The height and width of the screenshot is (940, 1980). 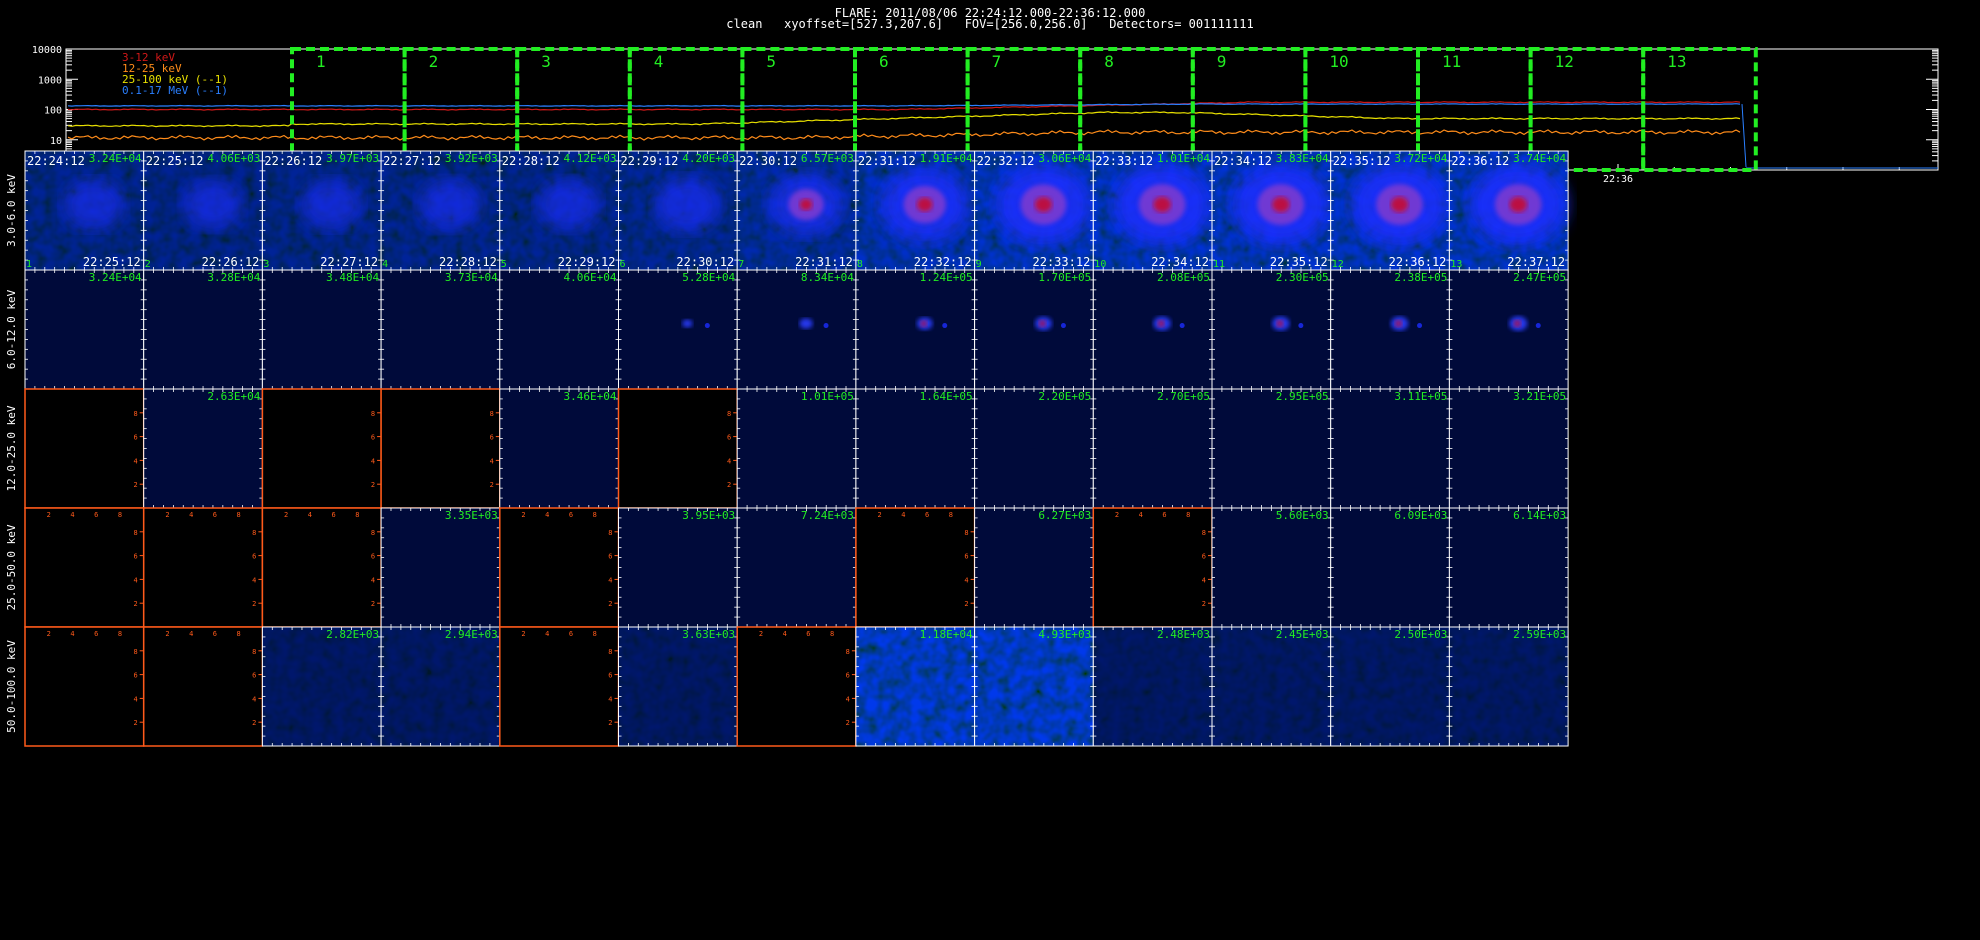 What do you see at coordinates (946, 277) in the screenshot?
I see `max-value-label: 1.24E+05` at bounding box center [946, 277].